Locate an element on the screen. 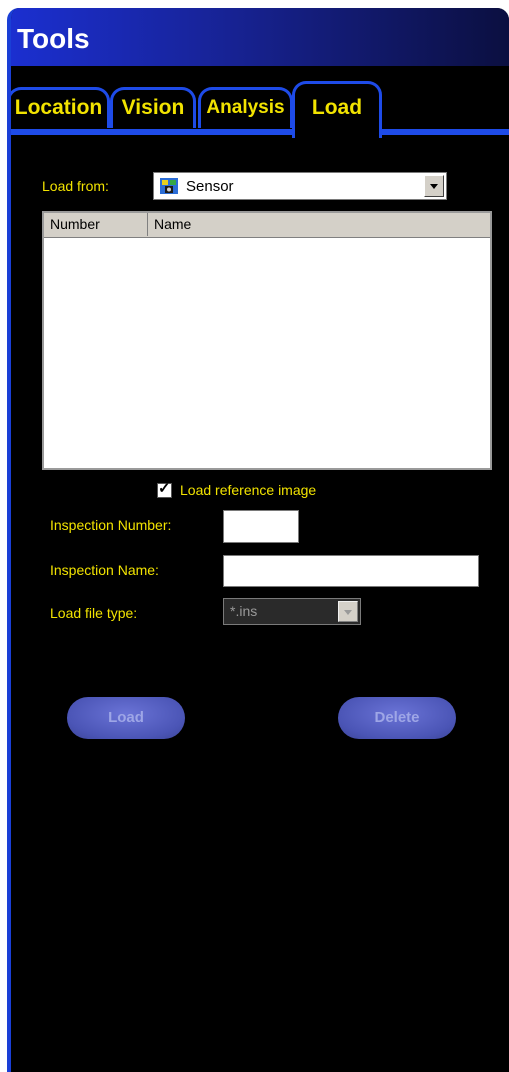 The image size is (509, 1072). load-file-type-label: Load file type: is located at coordinates (94, 613).